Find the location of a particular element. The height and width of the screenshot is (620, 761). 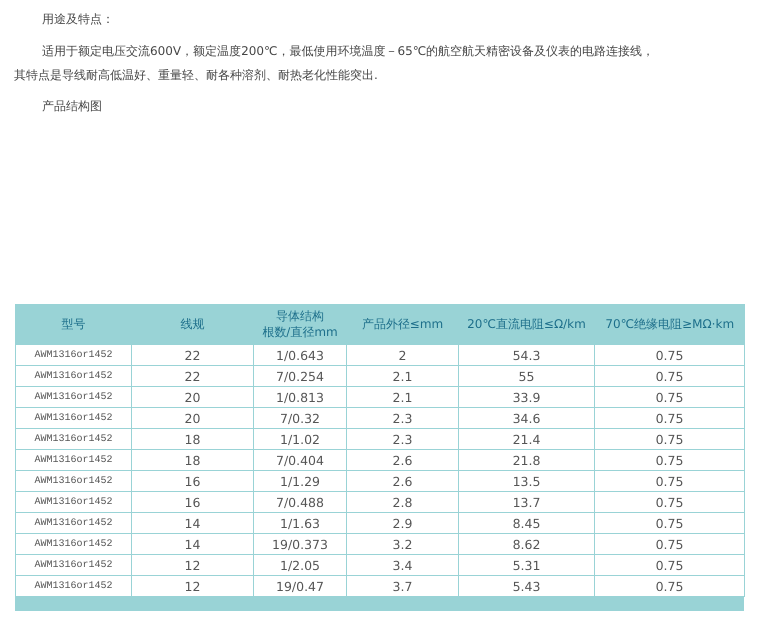

table-cell: 3.4 is located at coordinates (402, 565).